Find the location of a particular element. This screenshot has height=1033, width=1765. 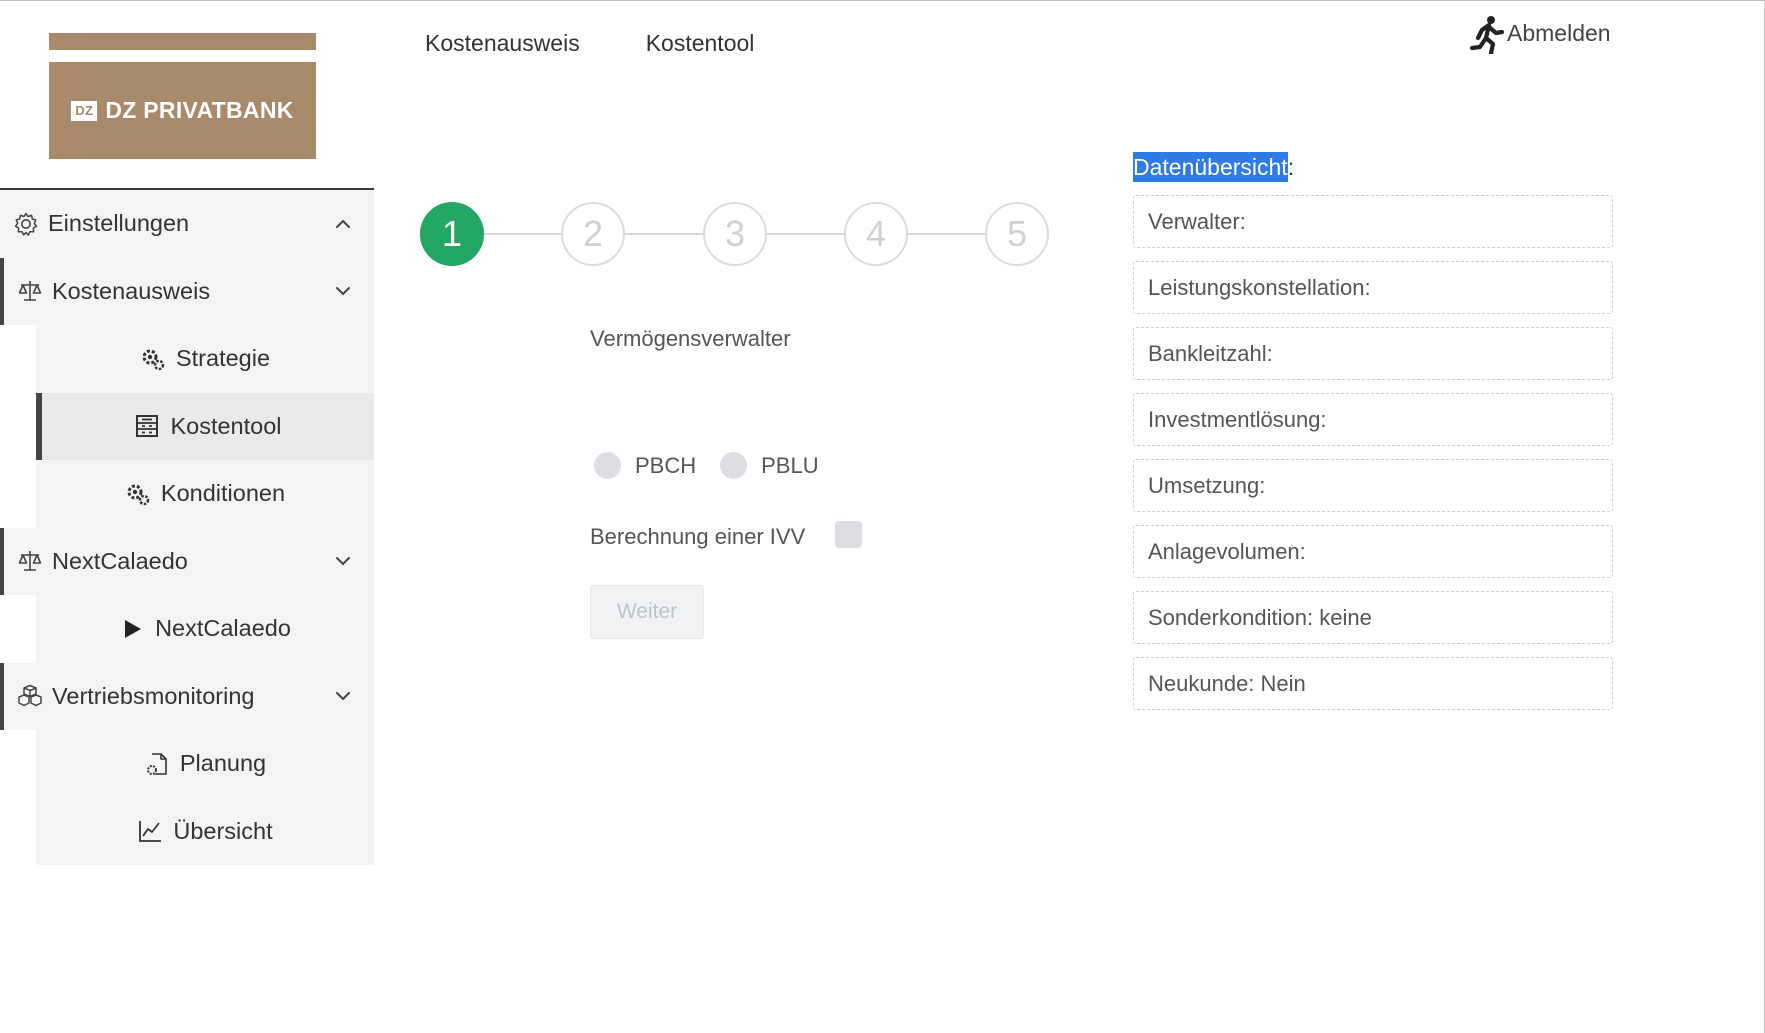

sidebar-item-nextcalaedo: NextCalaedo is located at coordinates (205, 629).